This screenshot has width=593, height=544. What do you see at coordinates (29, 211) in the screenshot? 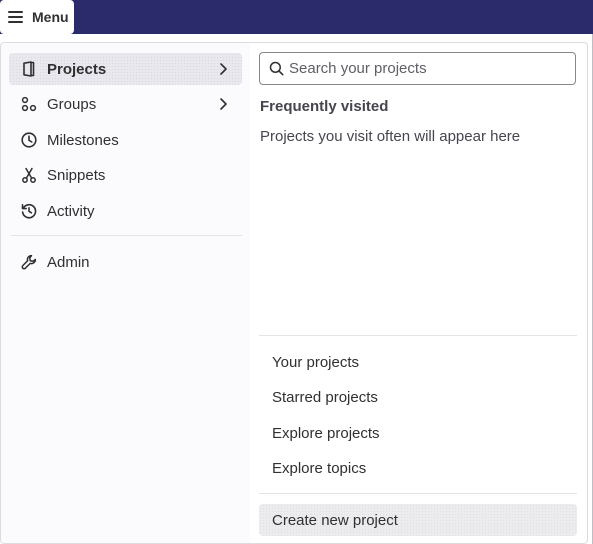
I see `history-icon` at bounding box center [29, 211].